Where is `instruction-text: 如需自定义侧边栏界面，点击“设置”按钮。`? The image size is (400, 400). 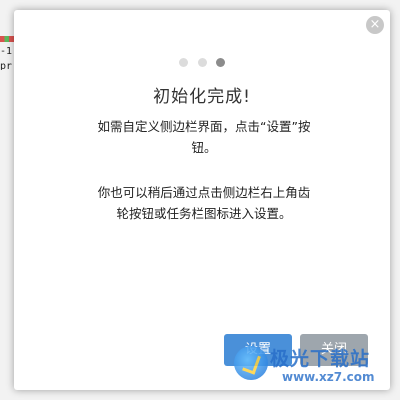 instruction-text: 如需自定义侧边栏界面，点击“设置”按钮。 is located at coordinates (204, 137).